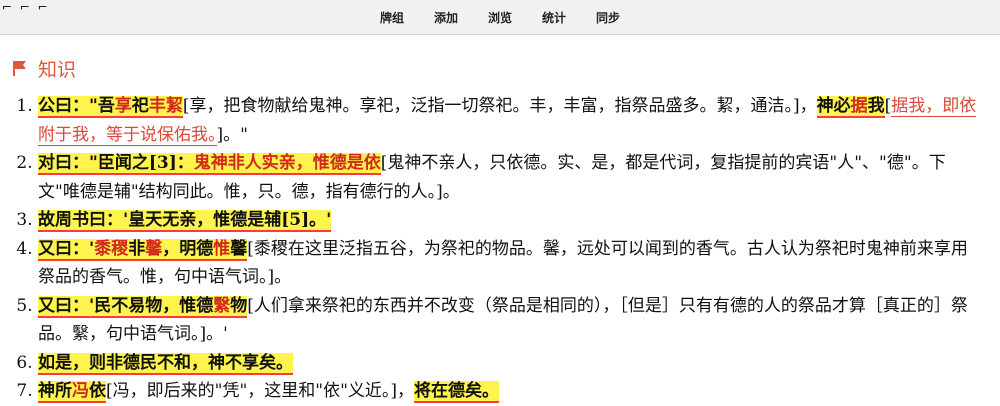 This screenshot has height=406, width=1000. Describe the element at coordinates (188, 248) in the screenshot. I see `text-segment: ，明德` at that location.